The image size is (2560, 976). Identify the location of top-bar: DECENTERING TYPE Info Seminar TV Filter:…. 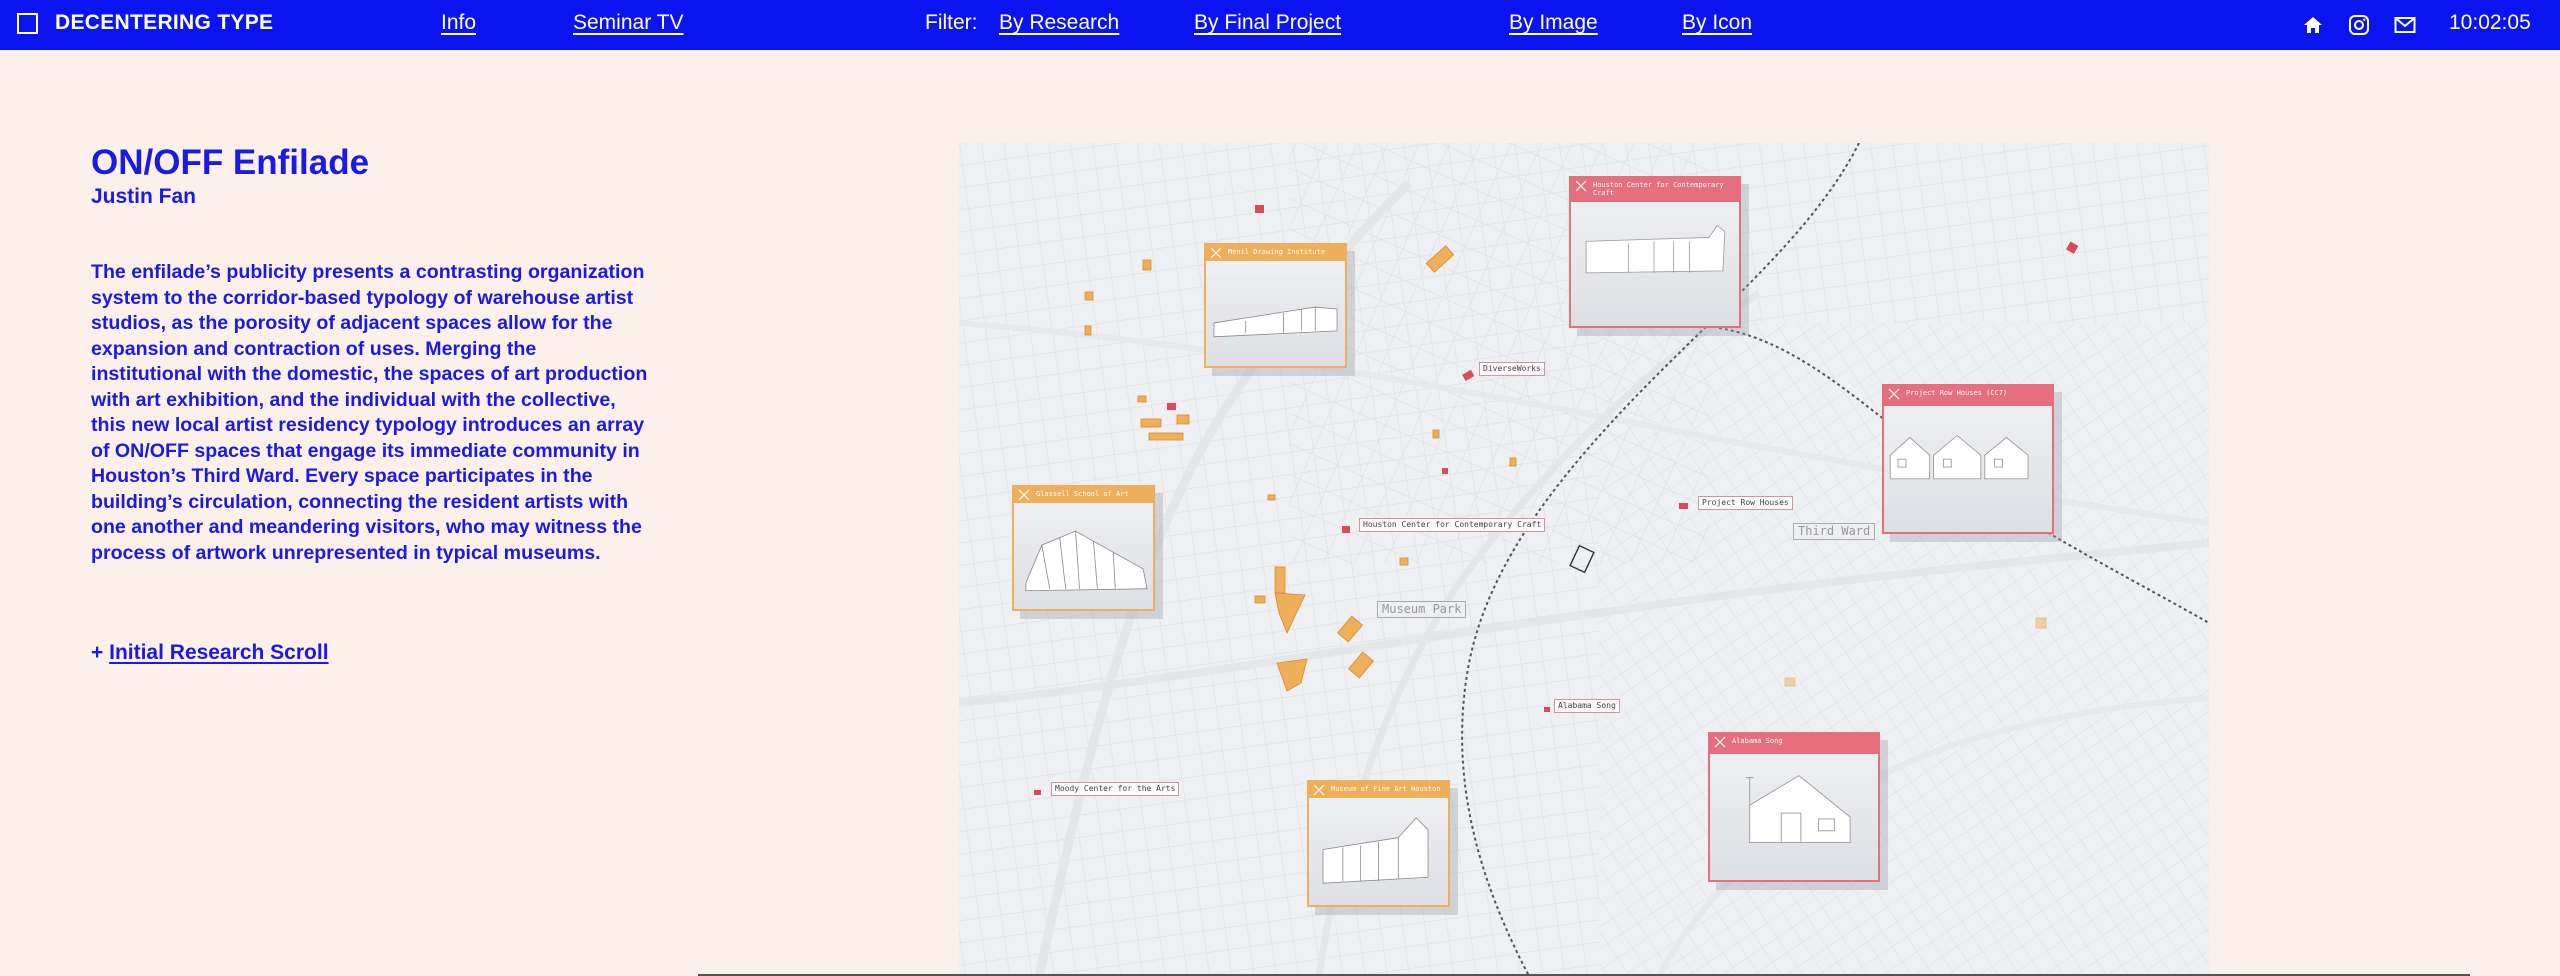
(1280, 25).